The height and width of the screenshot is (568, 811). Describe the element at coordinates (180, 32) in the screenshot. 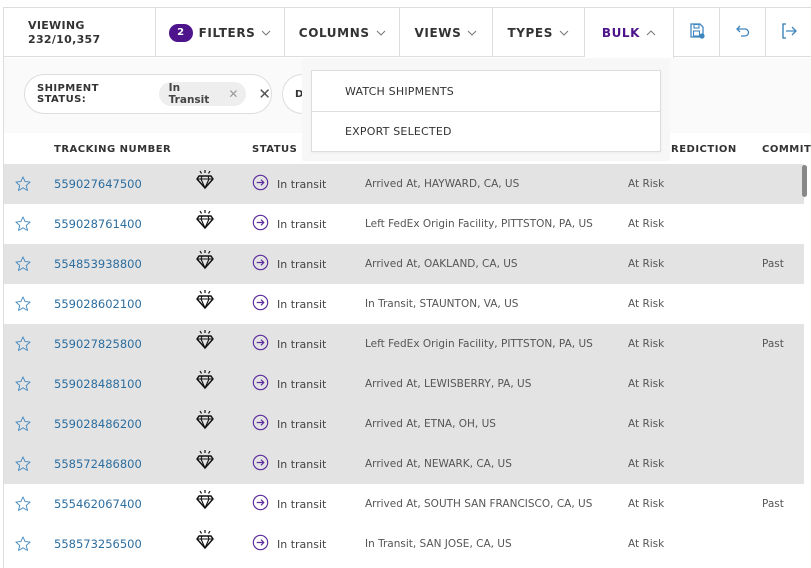

I see `filters-count-badge: 2` at that location.